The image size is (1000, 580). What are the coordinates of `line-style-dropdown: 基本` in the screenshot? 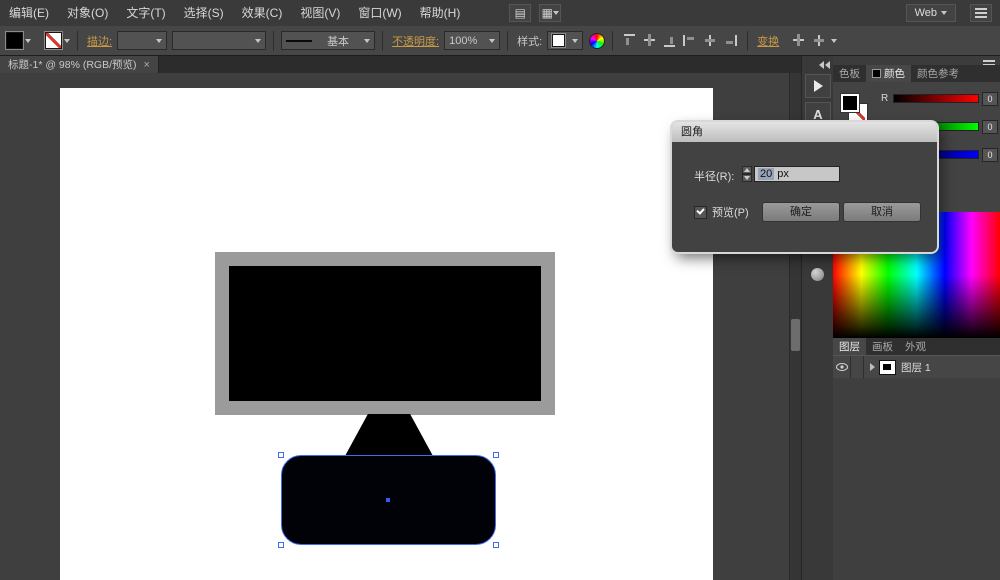 It's located at (328, 40).